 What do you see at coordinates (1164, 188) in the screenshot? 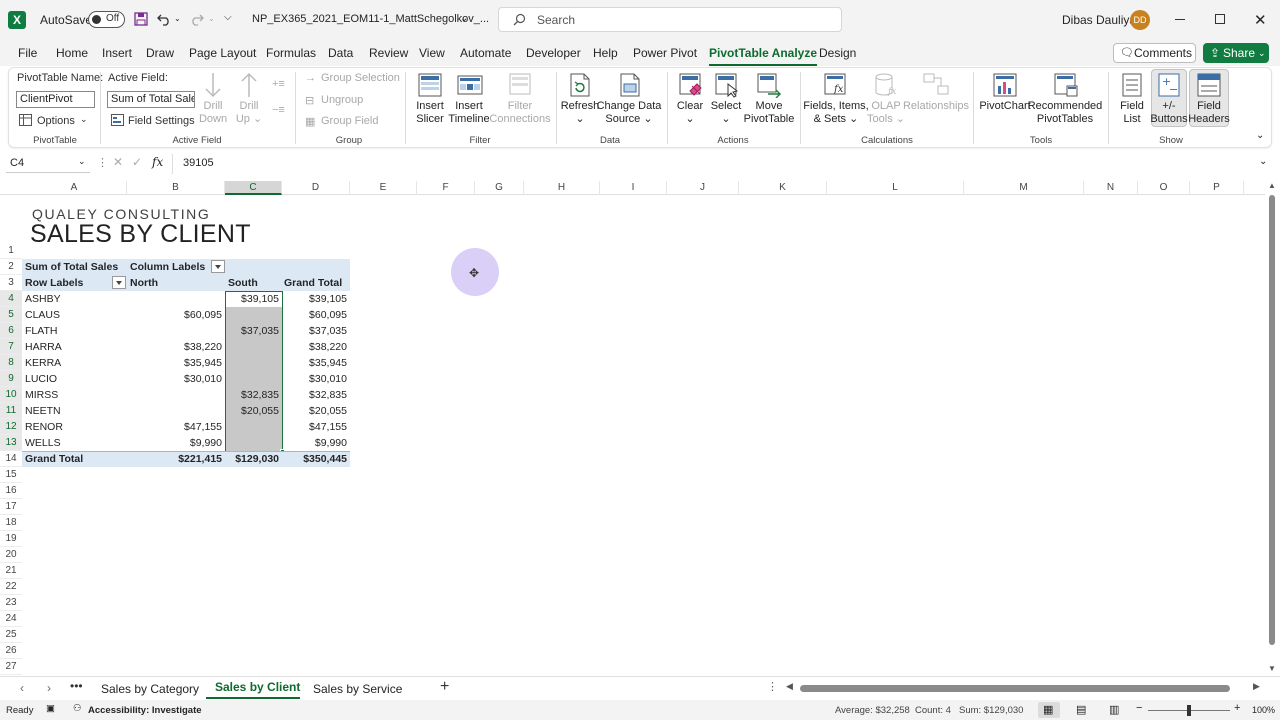
I see `column-header-o: O` at bounding box center [1164, 188].